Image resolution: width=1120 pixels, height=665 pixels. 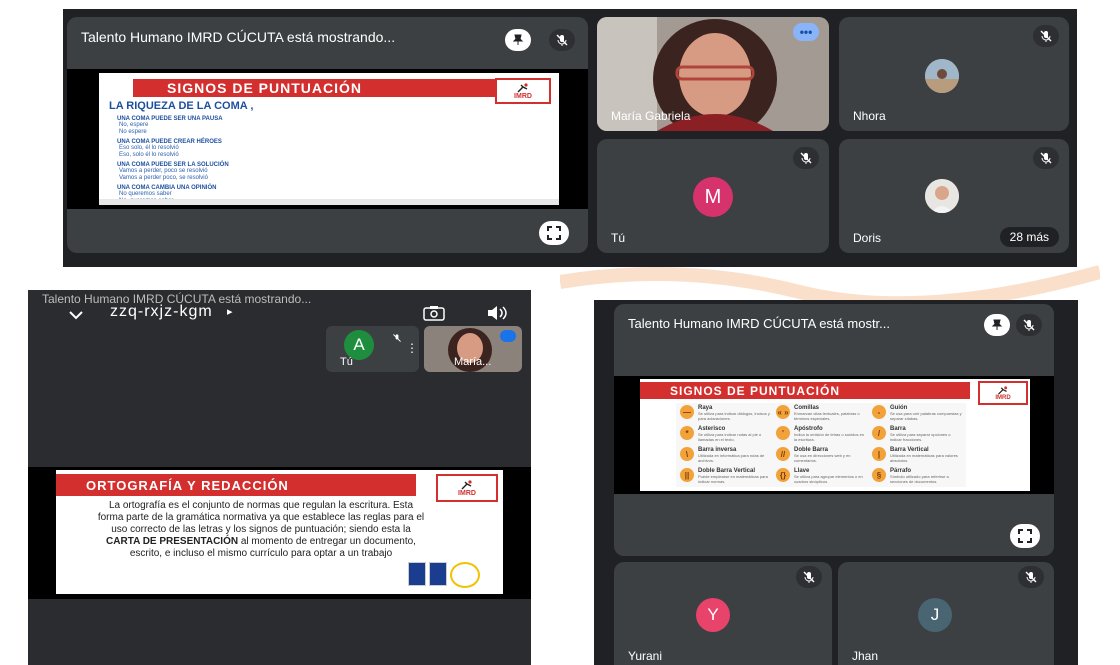 I want to click on speaker-icon, so click(x=497, y=313).